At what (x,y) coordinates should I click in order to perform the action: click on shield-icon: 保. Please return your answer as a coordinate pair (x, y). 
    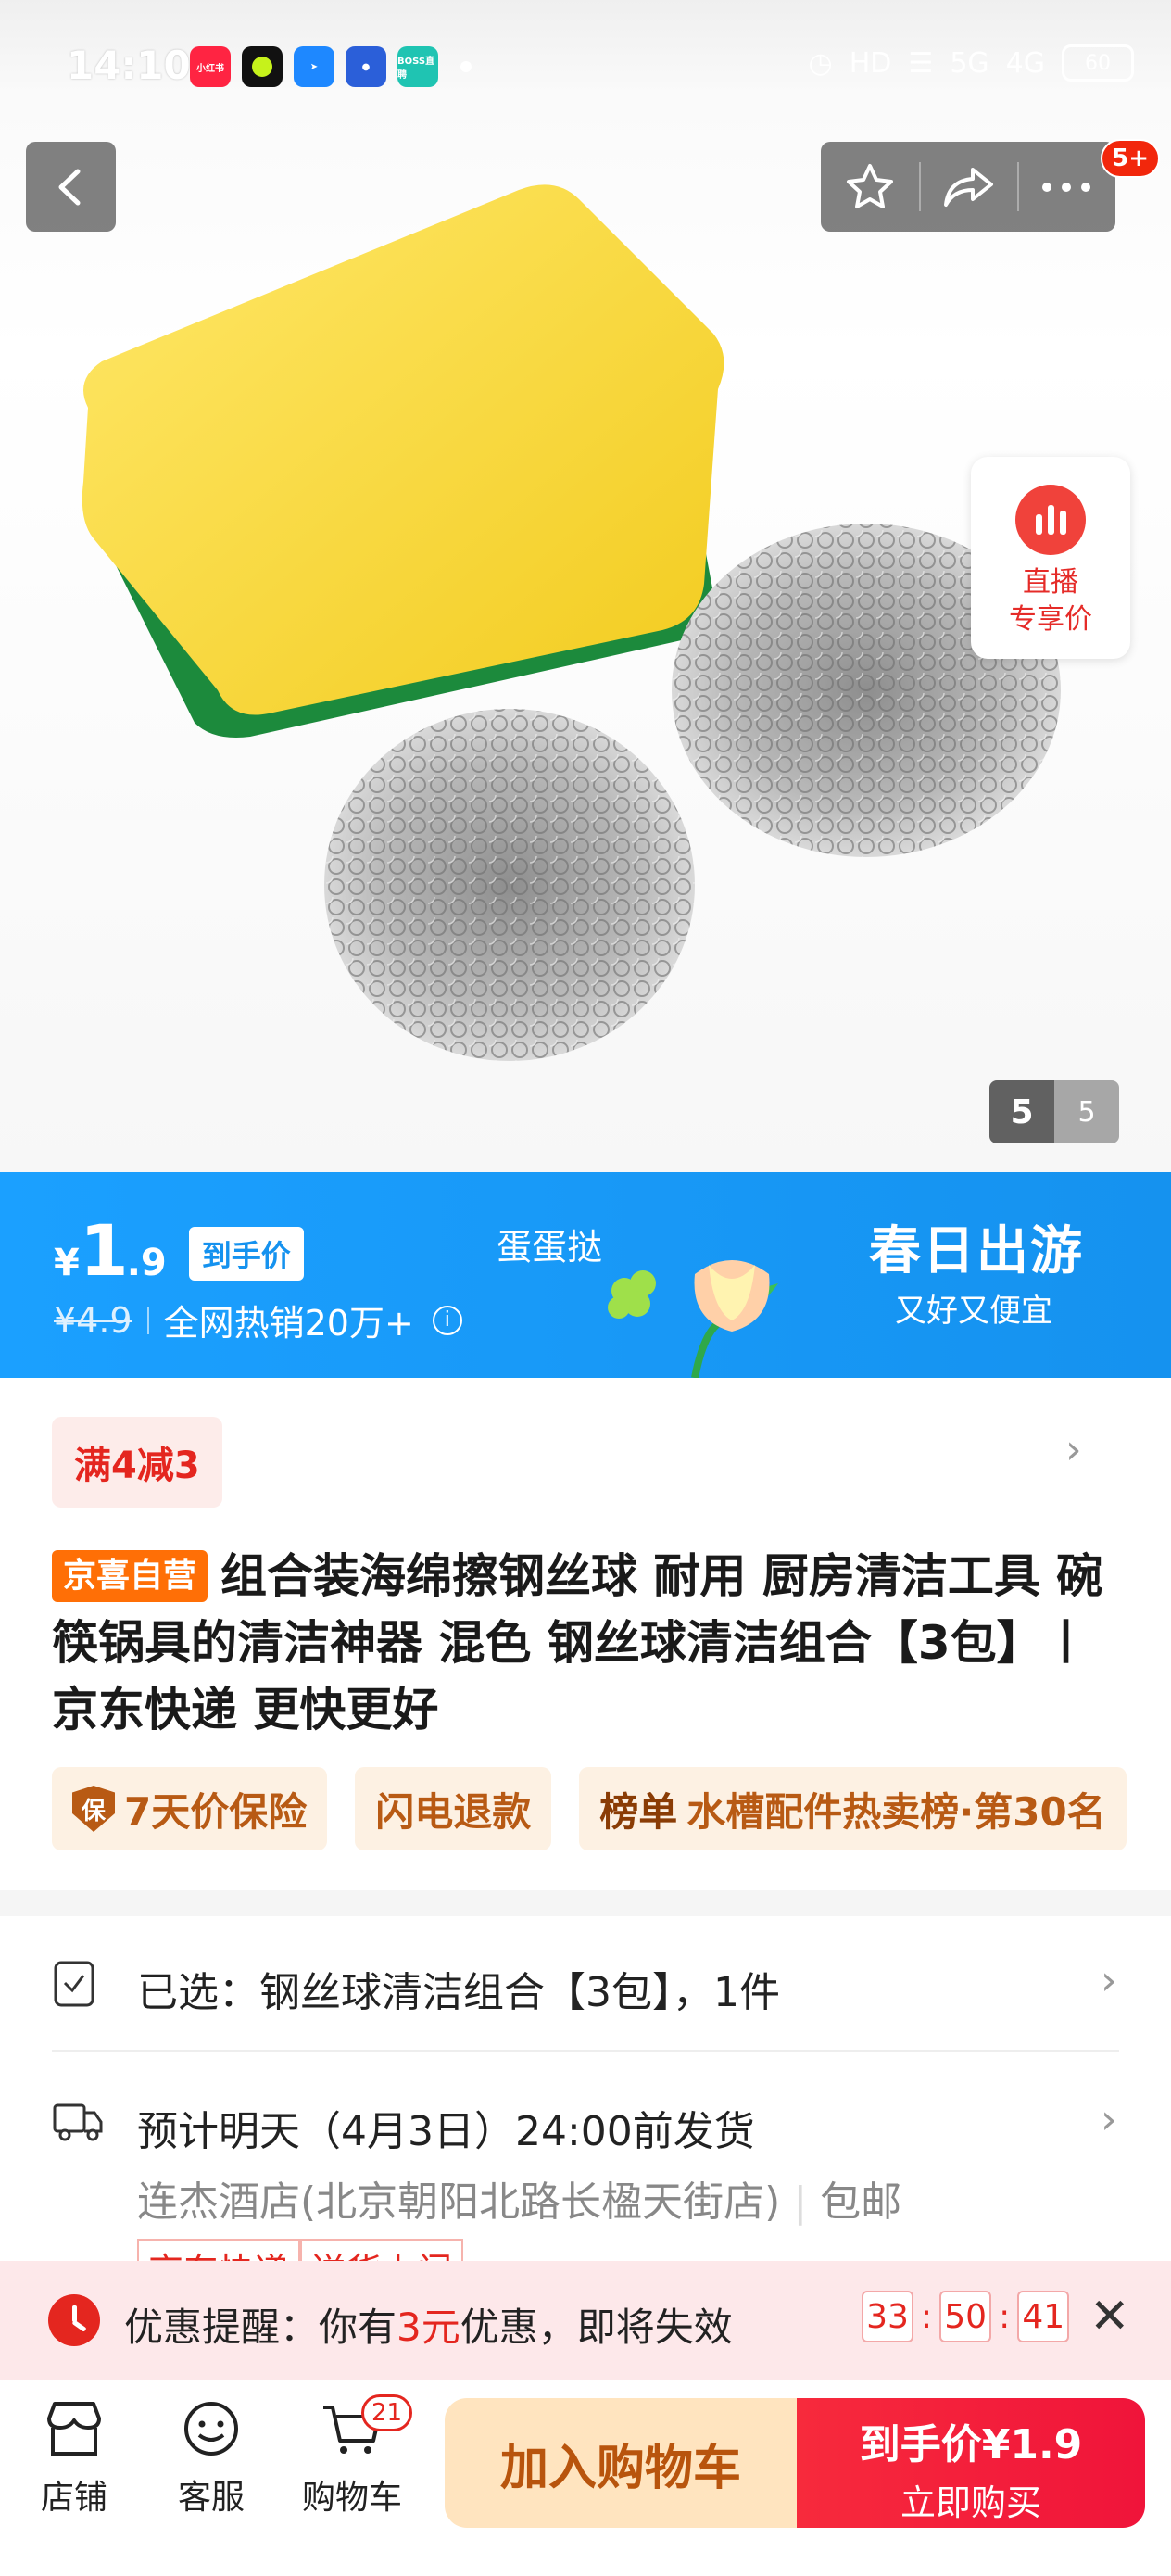
    Looking at the image, I should click on (94, 1809).